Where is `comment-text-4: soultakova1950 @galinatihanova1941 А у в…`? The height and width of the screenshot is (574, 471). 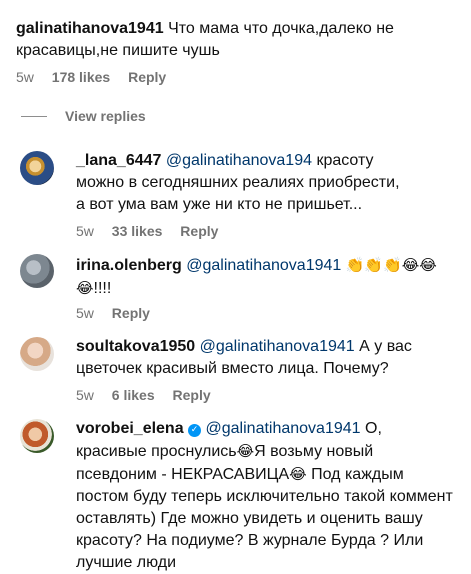
comment-text-4: soultakova1950 @galinatihanova1941 А у в… is located at coordinates (256, 358).